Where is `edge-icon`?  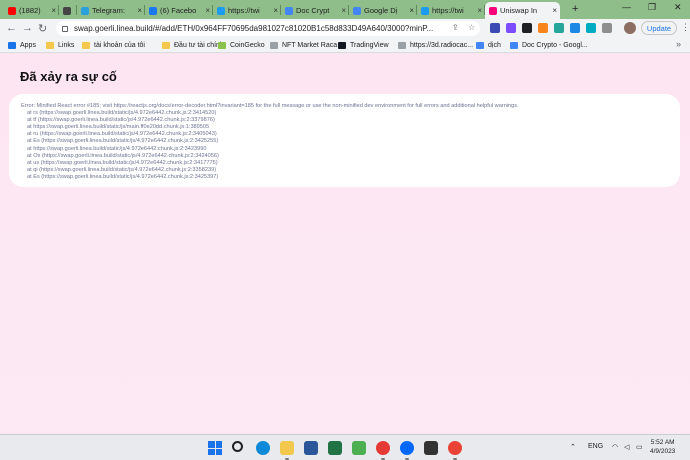 edge-icon is located at coordinates (263, 448).